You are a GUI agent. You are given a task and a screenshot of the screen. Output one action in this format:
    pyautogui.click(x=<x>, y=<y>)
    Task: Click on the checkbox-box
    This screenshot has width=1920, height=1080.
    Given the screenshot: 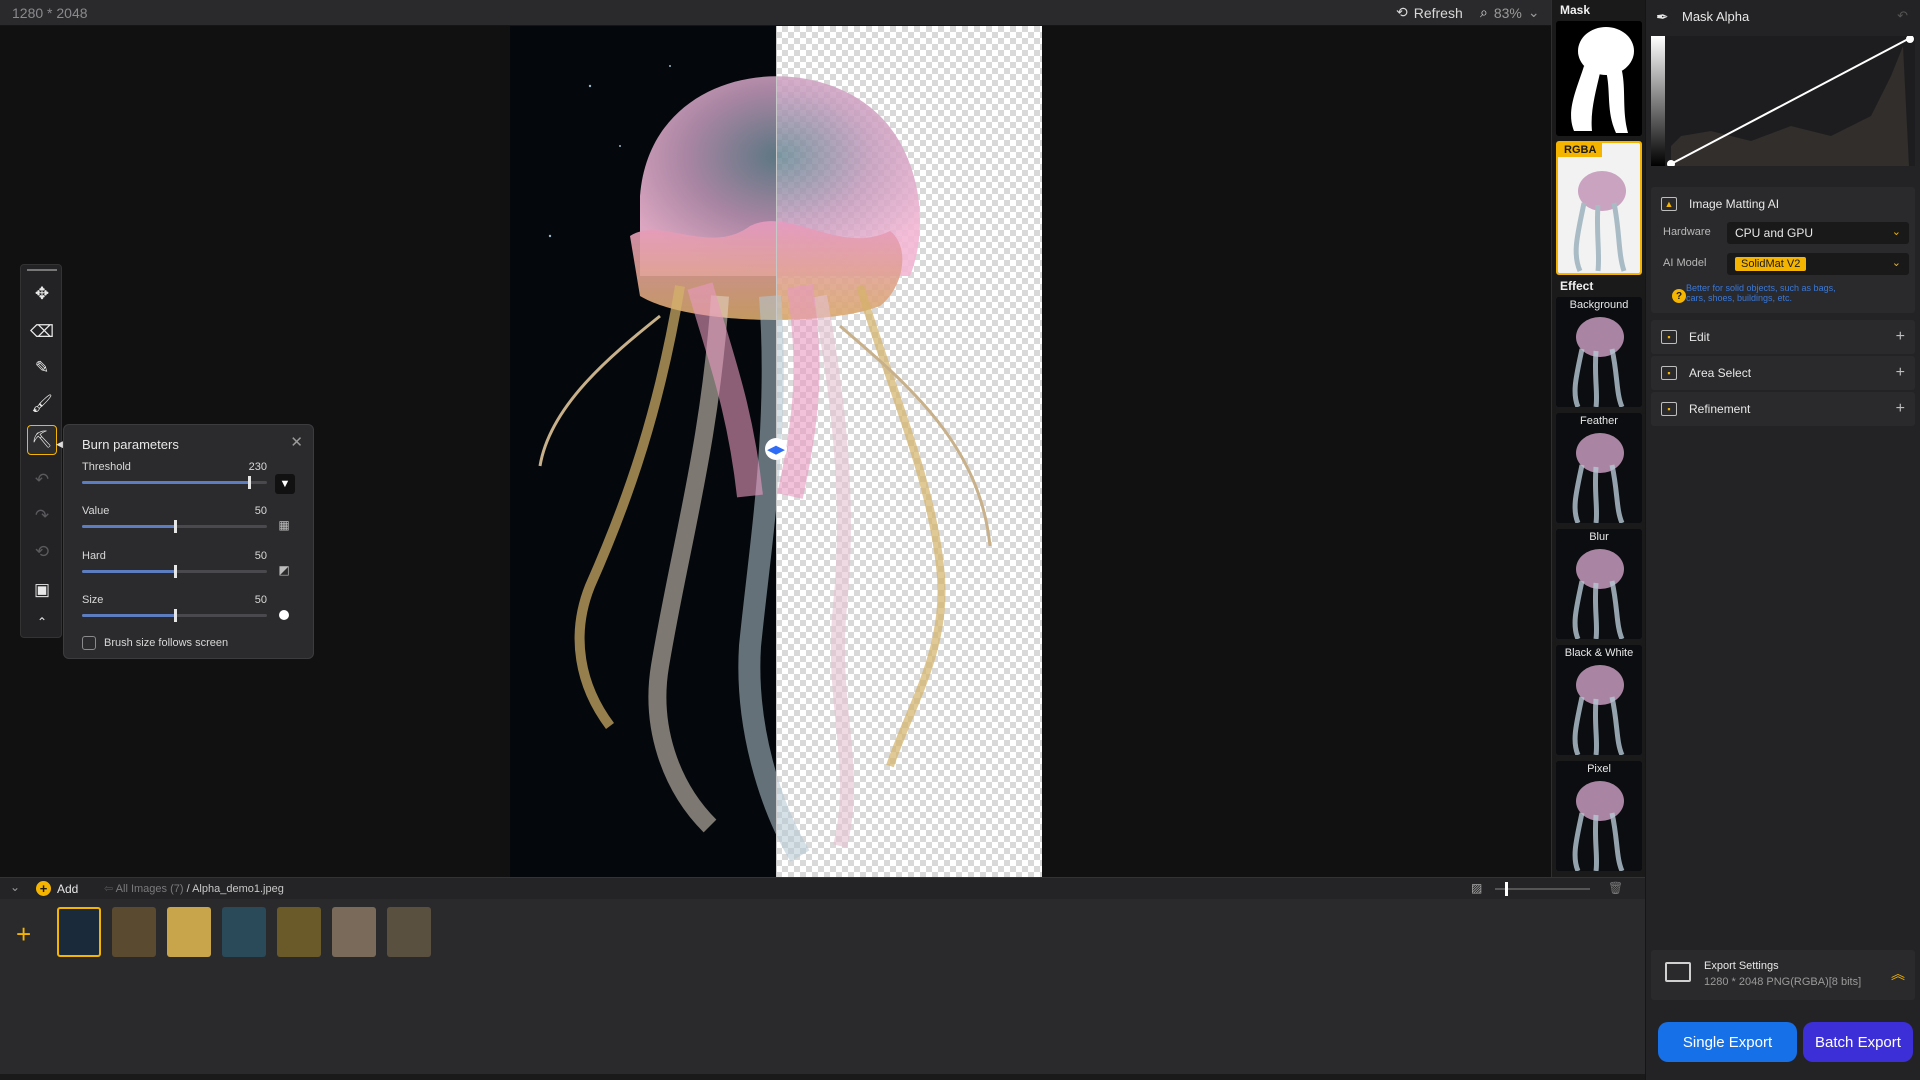 What is the action you would take?
    pyautogui.click(x=89, y=643)
    